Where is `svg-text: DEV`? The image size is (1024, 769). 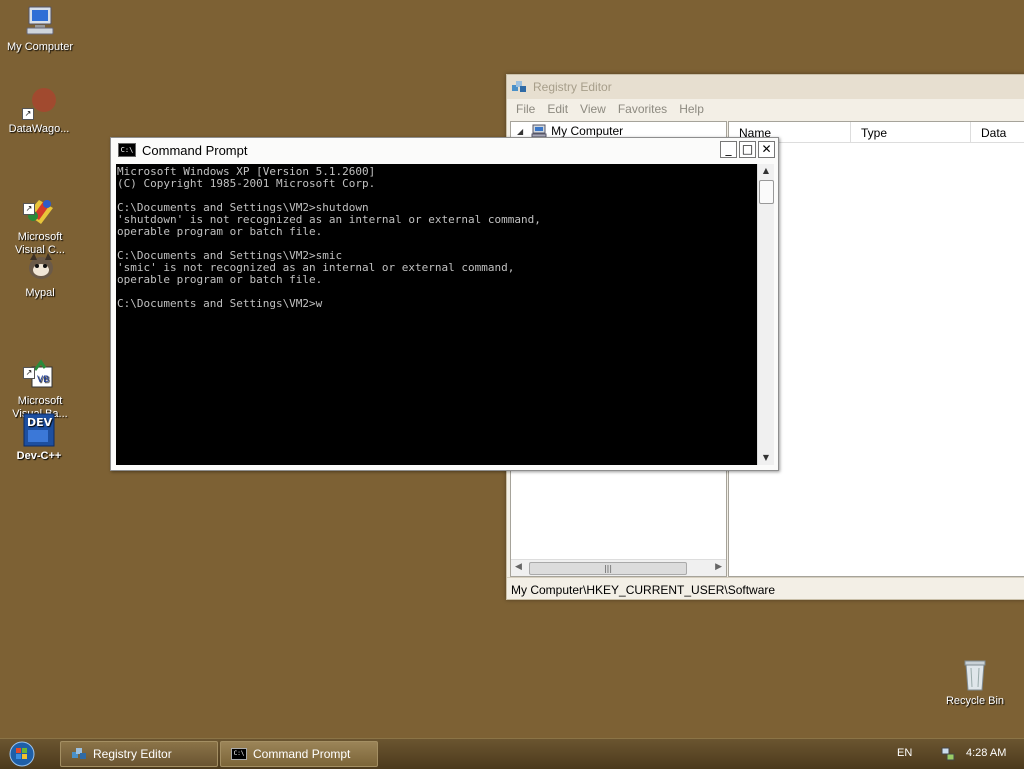 svg-text: DEV is located at coordinates (40, 422).